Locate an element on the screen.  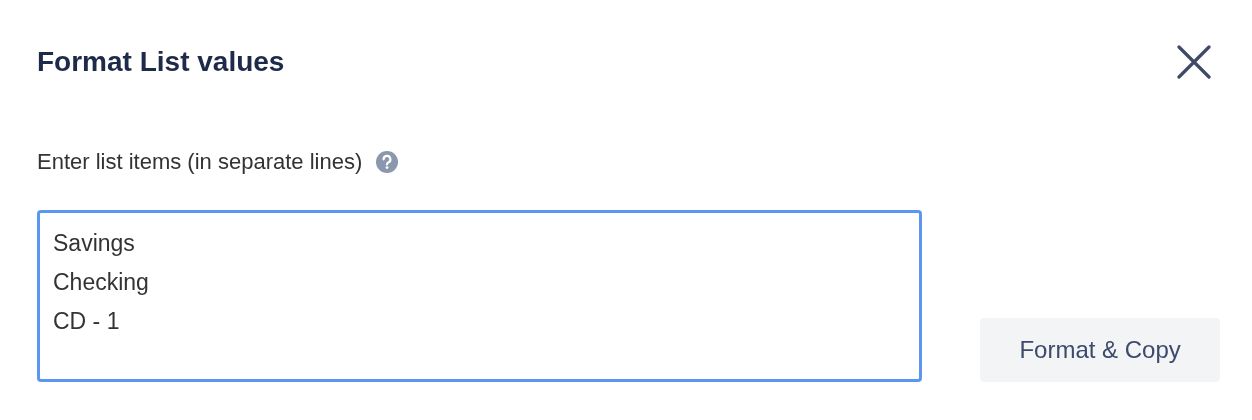
close-icon is located at coordinates (1194, 62).